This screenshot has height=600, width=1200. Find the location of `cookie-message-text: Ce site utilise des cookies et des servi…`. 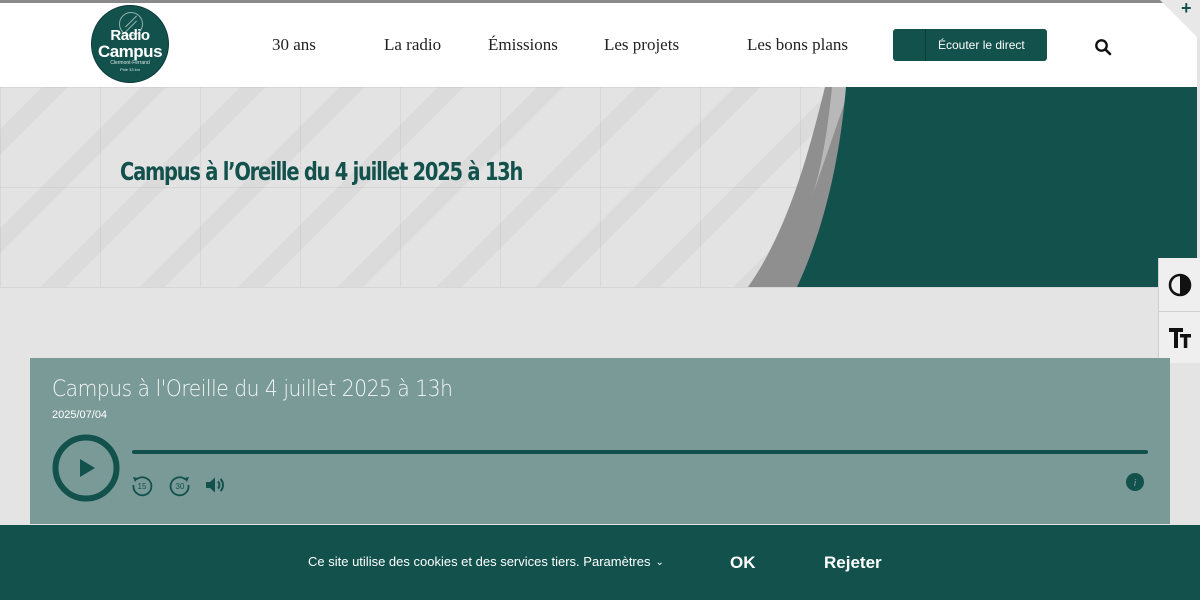

cookie-message-text: Ce site utilise des cookies et des servi… is located at coordinates (444, 561).